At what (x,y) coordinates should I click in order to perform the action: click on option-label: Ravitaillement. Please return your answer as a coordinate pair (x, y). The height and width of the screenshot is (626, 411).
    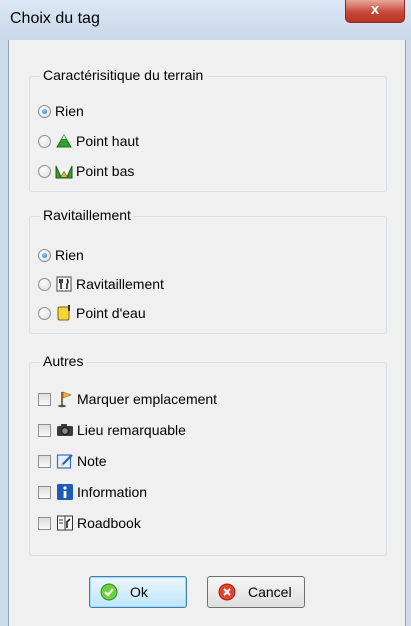
    Looking at the image, I should click on (120, 284).